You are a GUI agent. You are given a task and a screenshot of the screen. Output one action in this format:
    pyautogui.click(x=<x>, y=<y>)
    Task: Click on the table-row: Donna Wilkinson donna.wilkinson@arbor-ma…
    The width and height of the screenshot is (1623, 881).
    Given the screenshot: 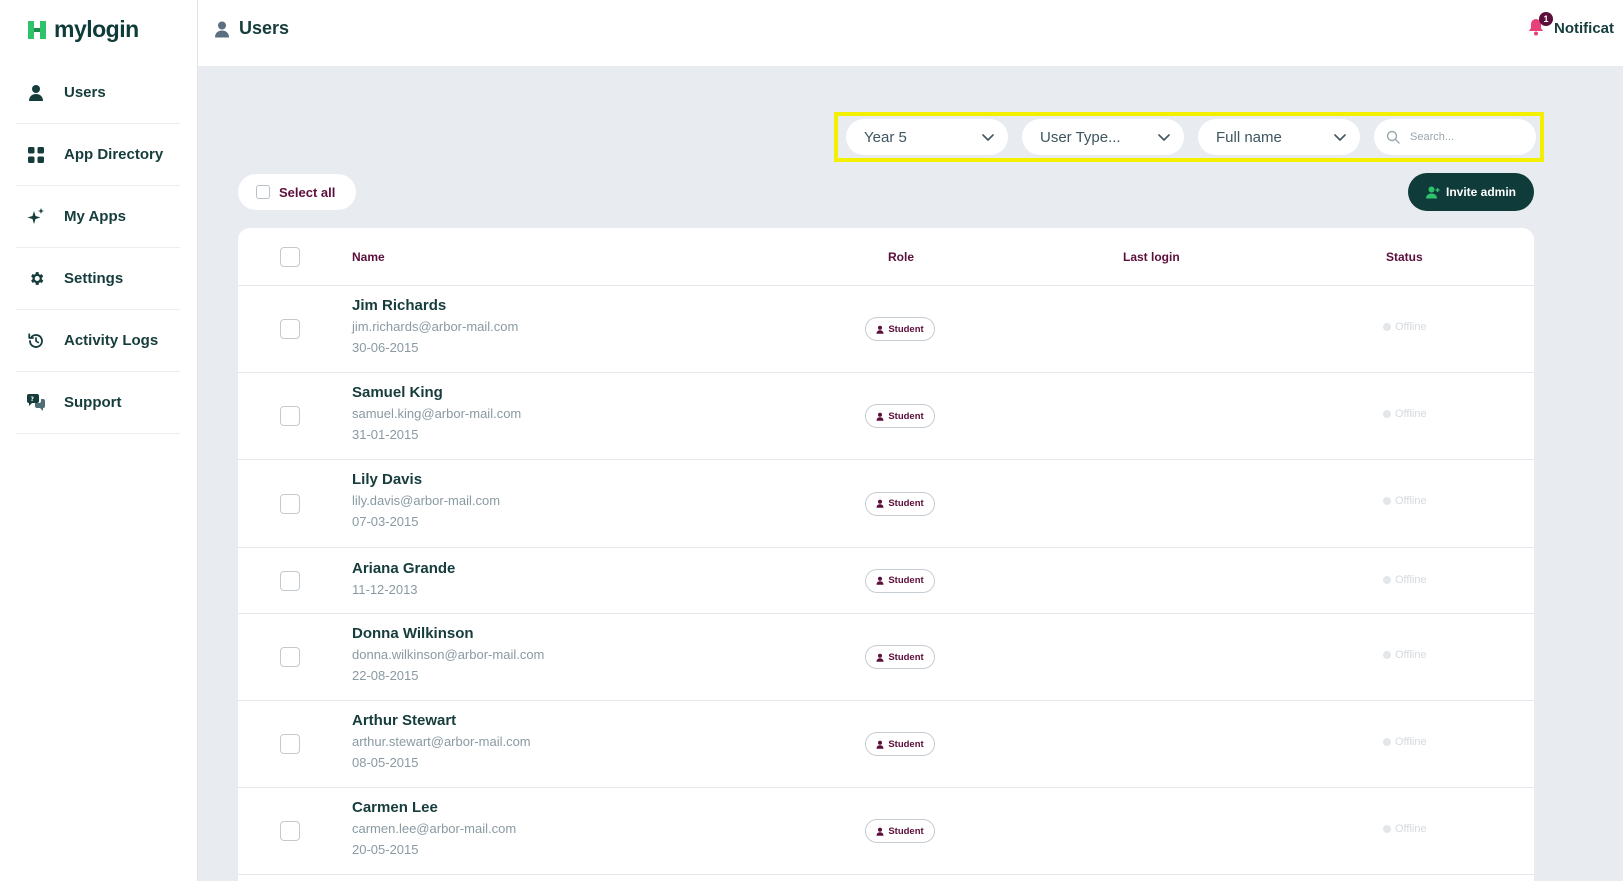 What is the action you would take?
    pyautogui.click(x=886, y=657)
    